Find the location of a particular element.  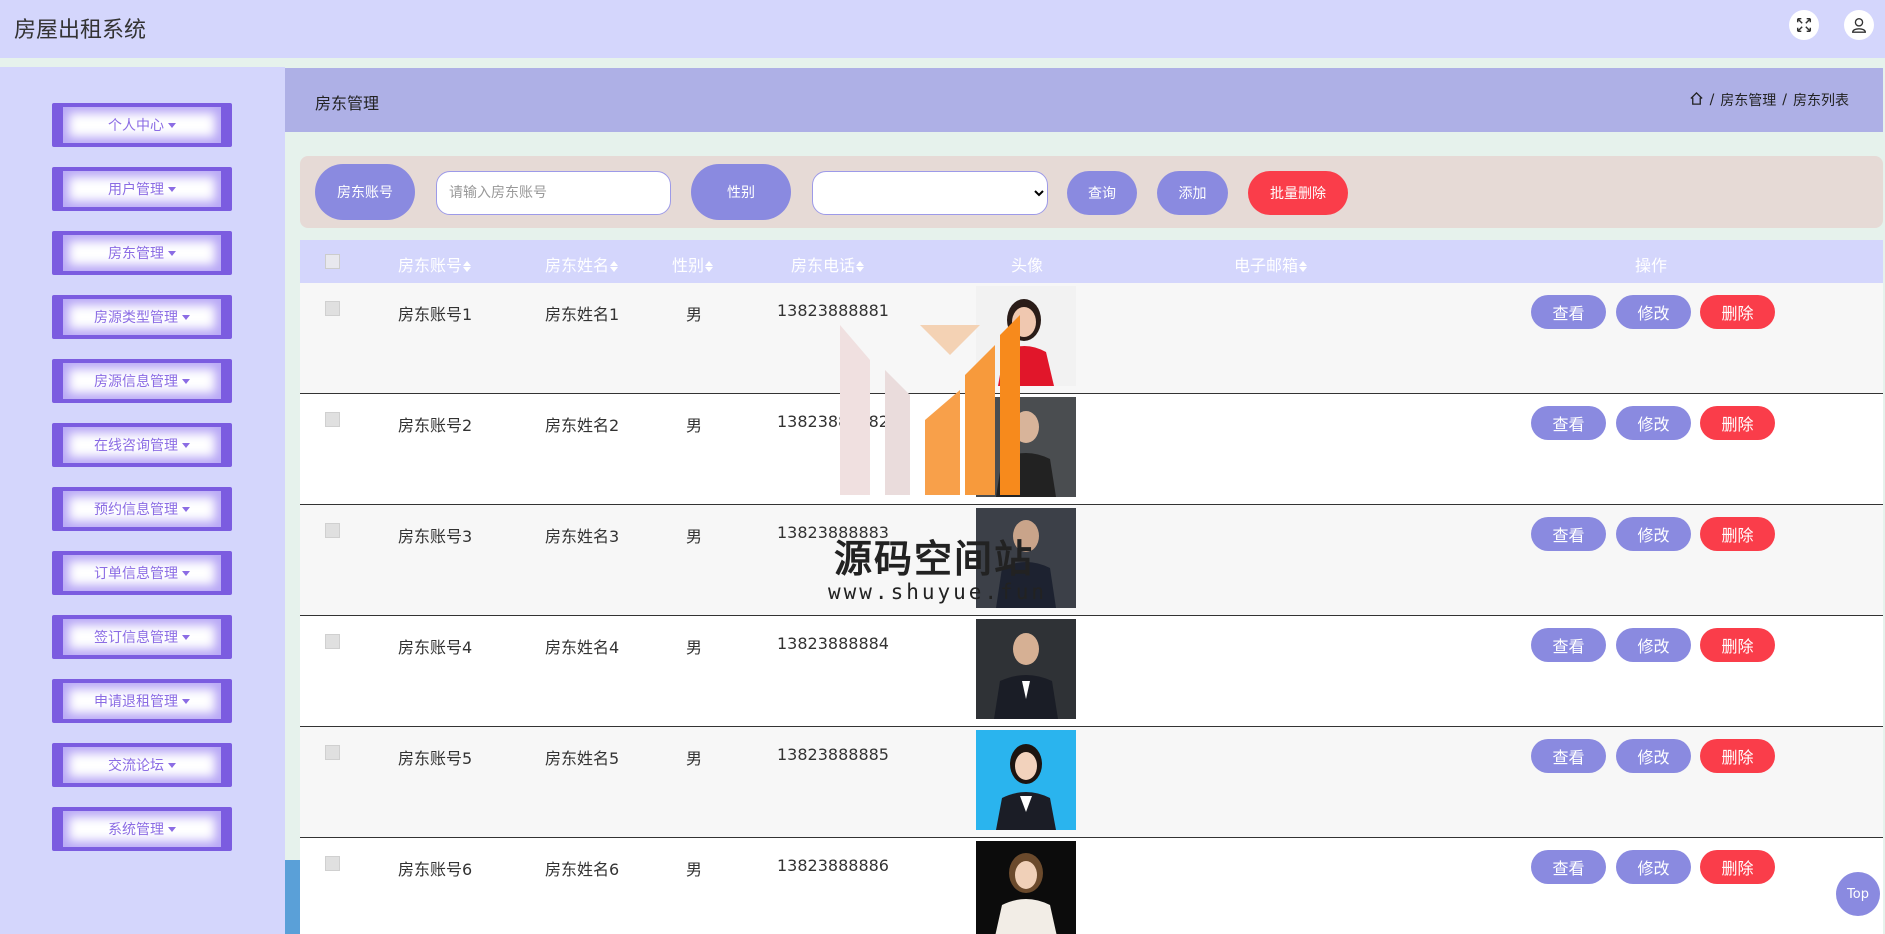

sidebar-item-house-info-management: 房源信息管理 is located at coordinates (142, 381).